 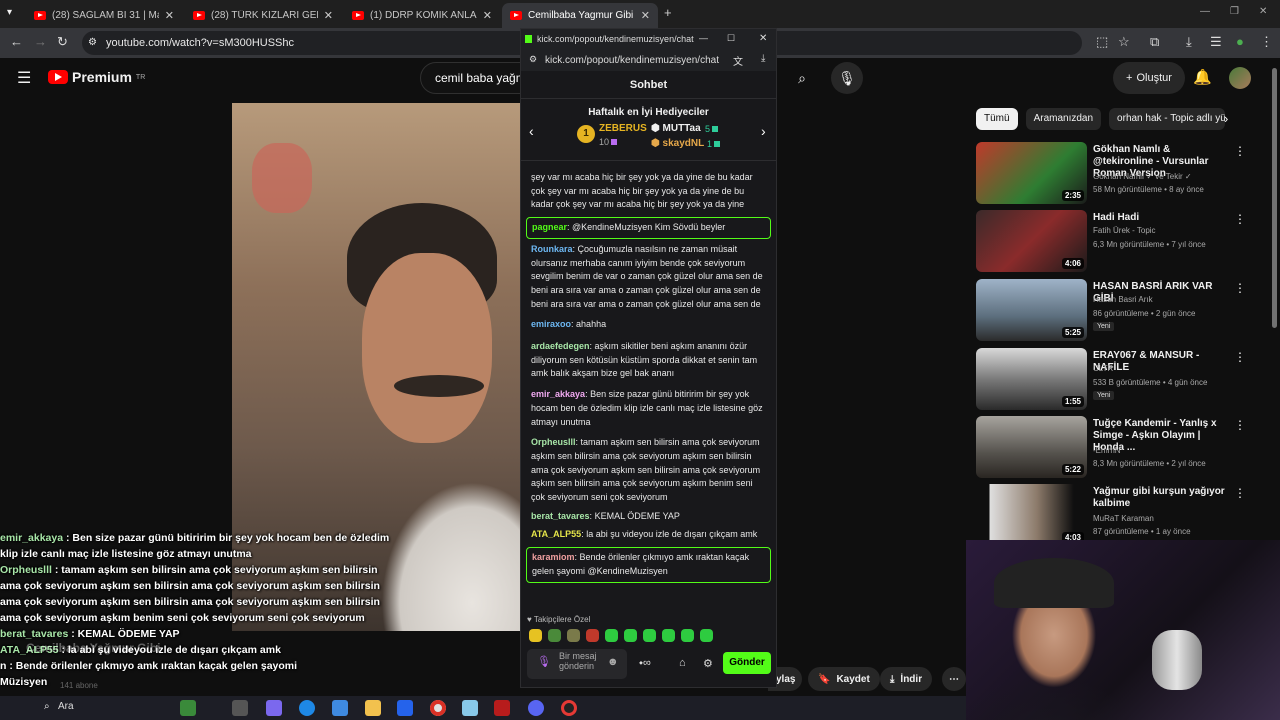 What do you see at coordinates (1031, 241) in the screenshot?
I see `video-thumbnail: 4:06` at bounding box center [1031, 241].